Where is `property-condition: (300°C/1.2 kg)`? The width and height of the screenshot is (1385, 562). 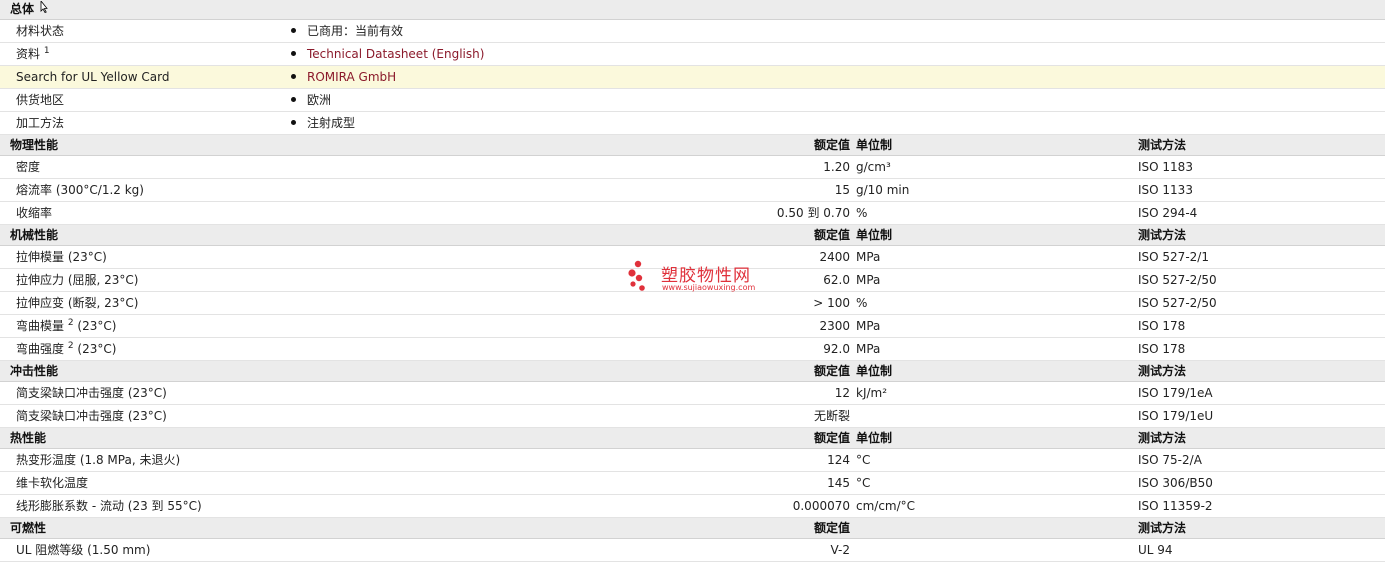
property-condition: (300°C/1.2 kg) is located at coordinates (98, 190).